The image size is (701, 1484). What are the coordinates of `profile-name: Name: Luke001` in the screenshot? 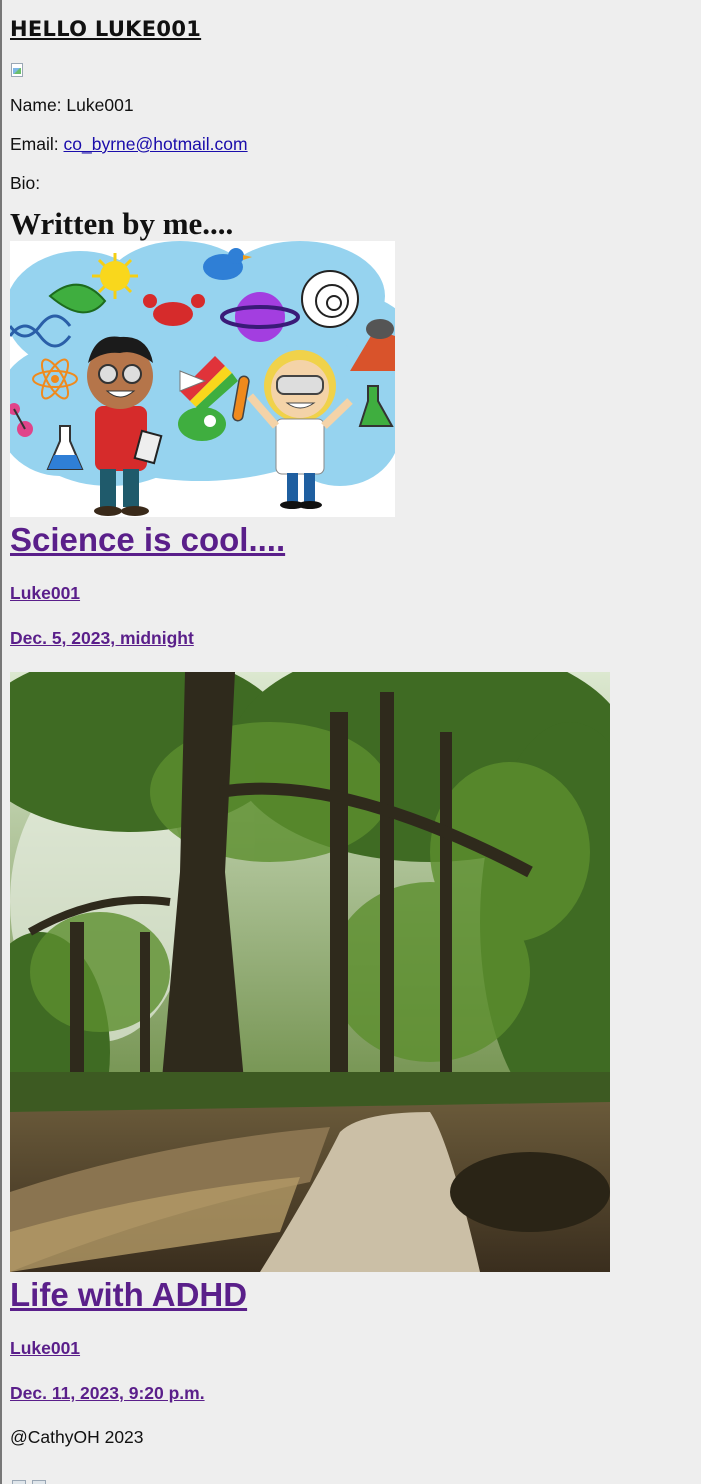 It's located at (355, 105).